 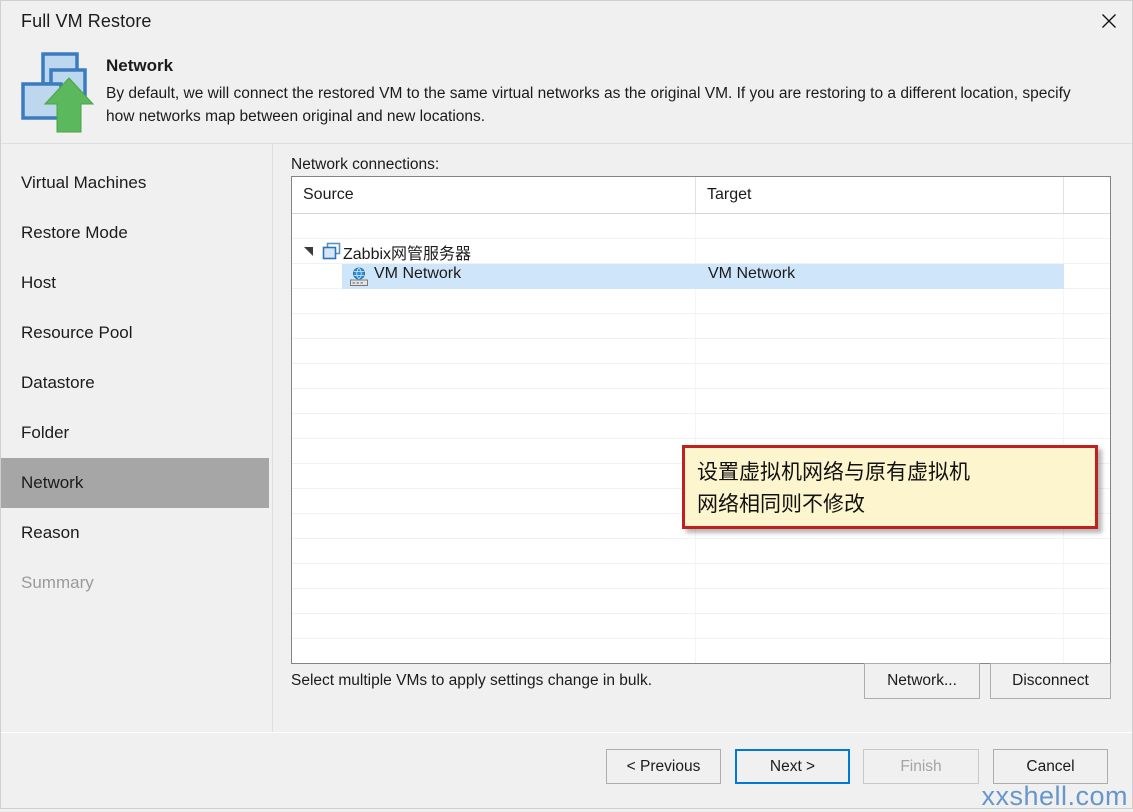 What do you see at coordinates (45, 432) in the screenshot?
I see `sidebar-item-label: Folder` at bounding box center [45, 432].